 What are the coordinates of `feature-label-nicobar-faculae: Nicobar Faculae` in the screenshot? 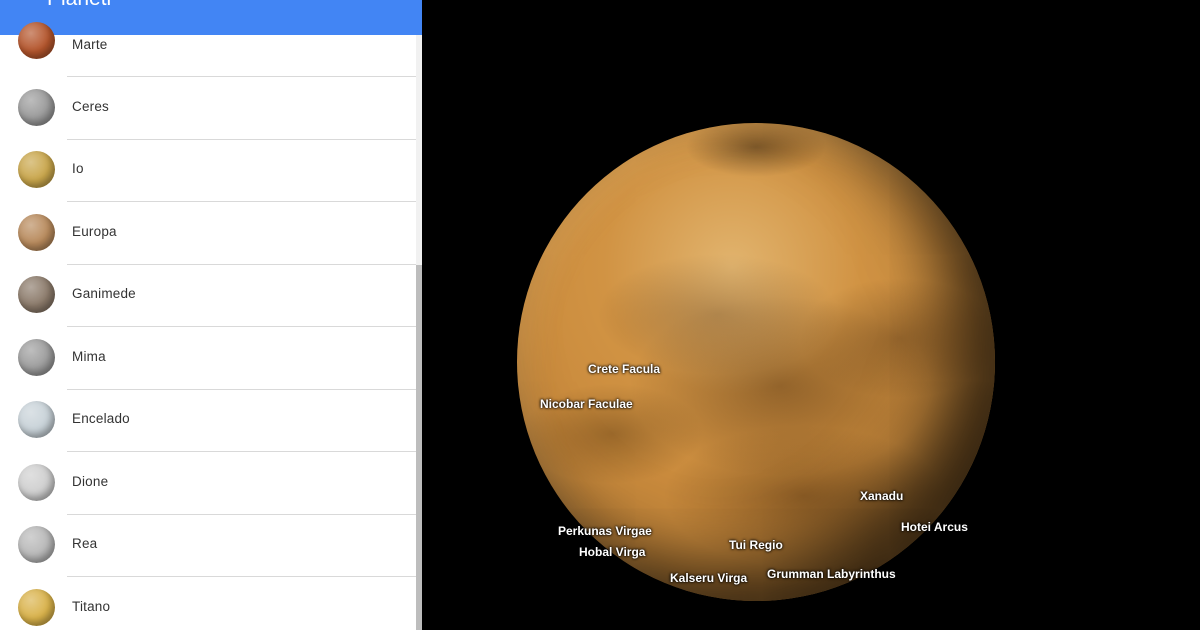 It's located at (586, 404).